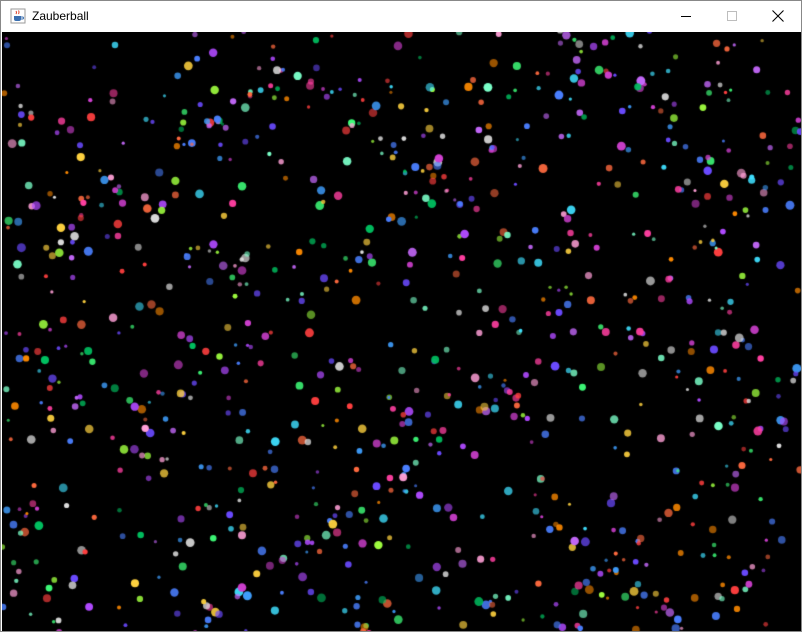  Describe the element at coordinates (60, 16) in the screenshot. I see `window-title: Zauberball` at that location.